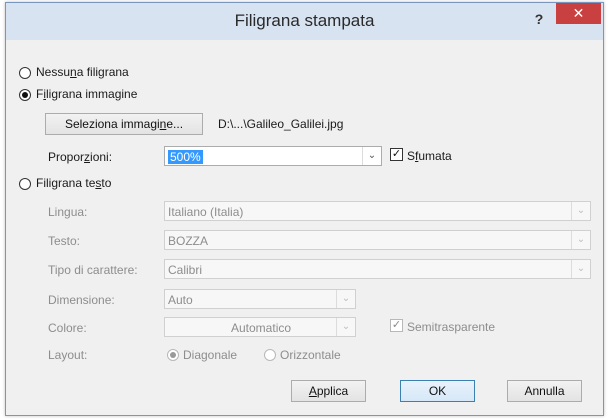 Image resolution: width=609 pixels, height=419 pixels. Describe the element at coordinates (185, 157) in the screenshot. I see `scale-value: 500%` at that location.